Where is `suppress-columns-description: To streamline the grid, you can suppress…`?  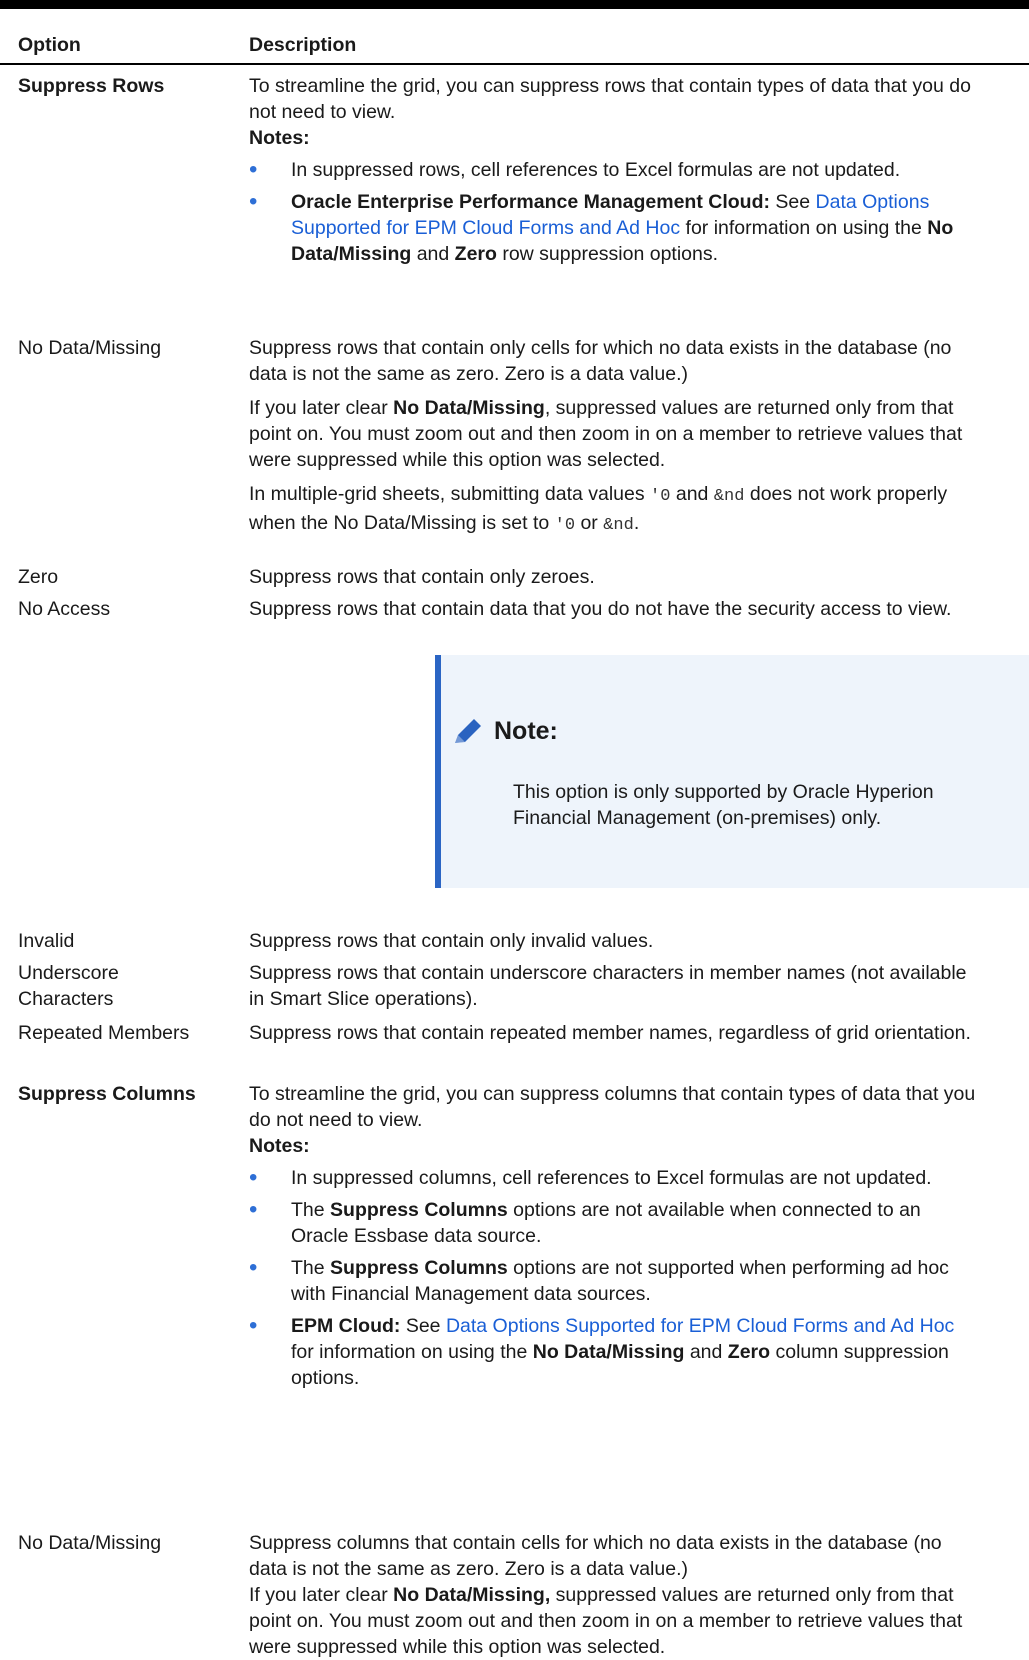 suppress-columns-description: To streamline the grid, you can suppress… is located at coordinates (614, 1236).